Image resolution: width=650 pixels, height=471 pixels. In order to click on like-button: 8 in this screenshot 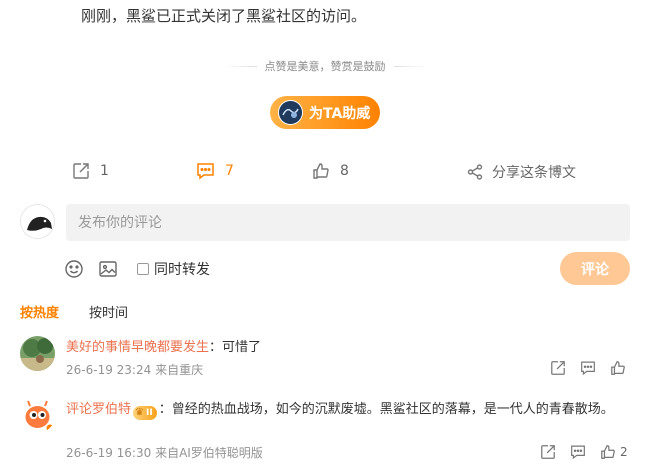, I will do `click(330, 171)`.